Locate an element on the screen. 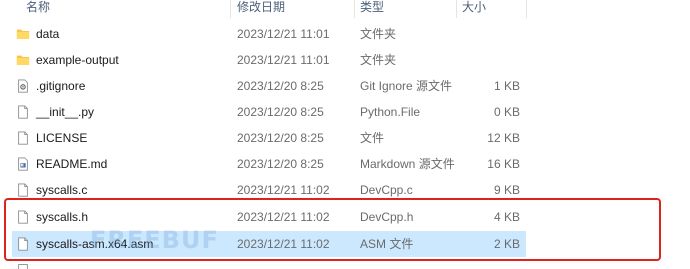 The height and width of the screenshot is (269, 690). file-name-cell: data is located at coordinates (116, 34).